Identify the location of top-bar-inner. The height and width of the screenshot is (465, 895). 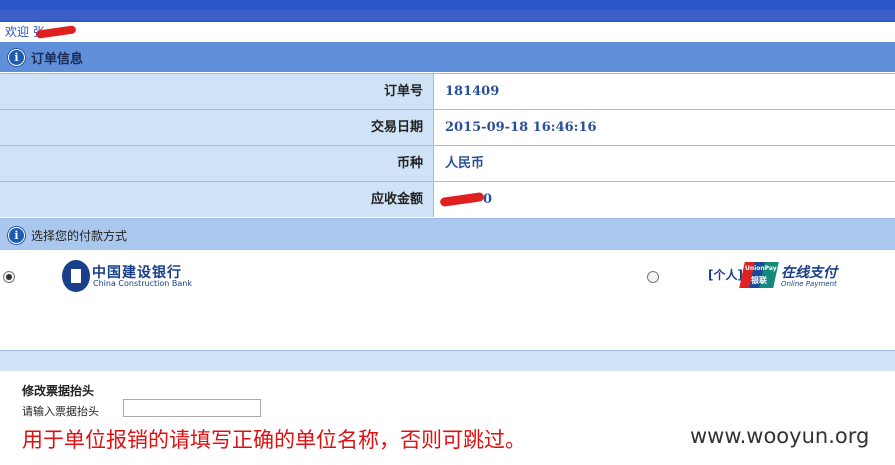
(447, 15).